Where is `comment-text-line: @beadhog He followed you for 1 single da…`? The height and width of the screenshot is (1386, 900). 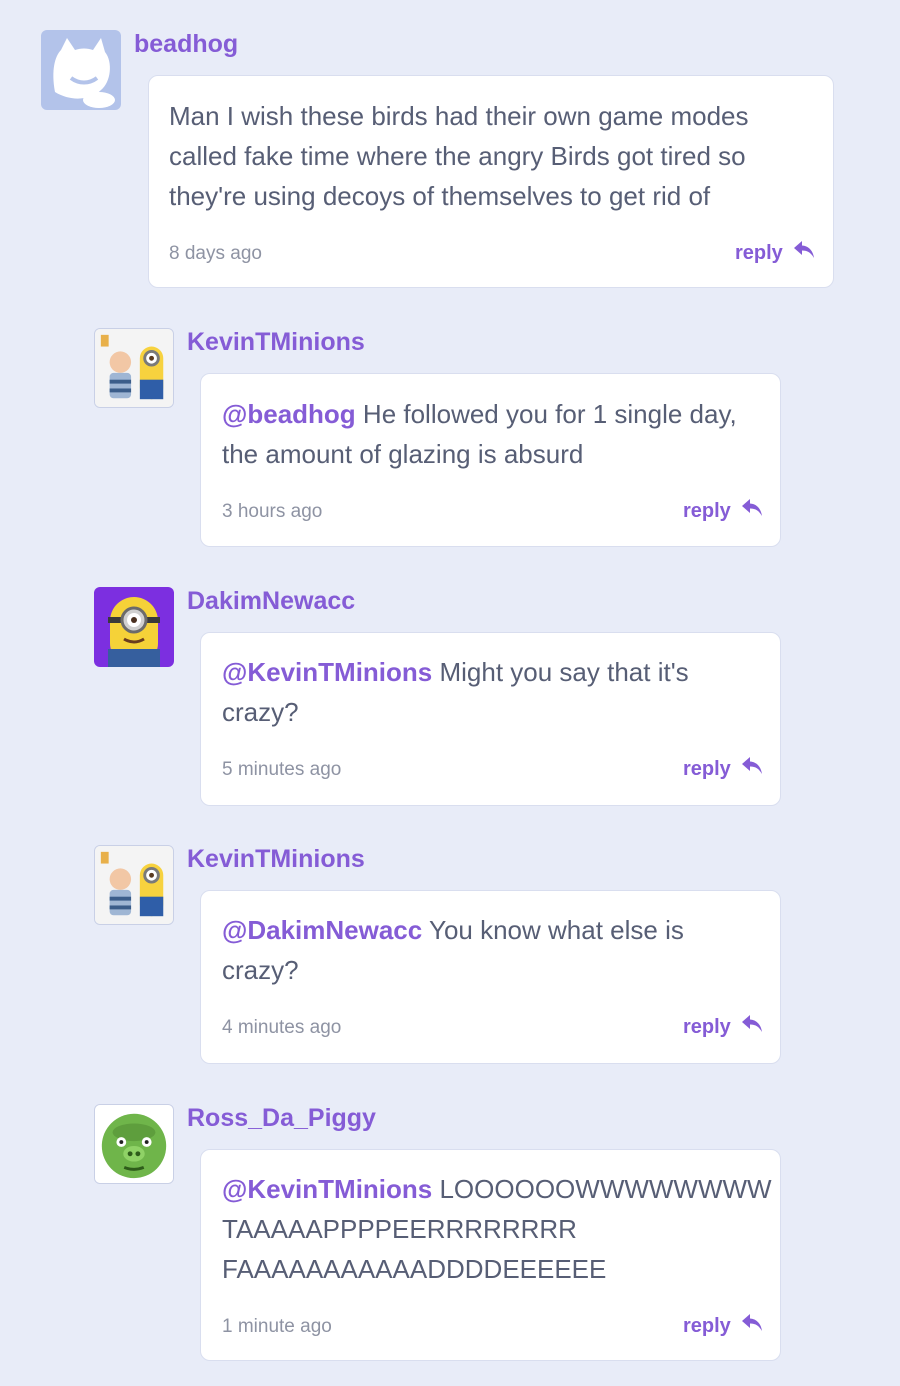
comment-text-line: @beadhog He followed you for 1 single da… is located at coordinates (479, 414).